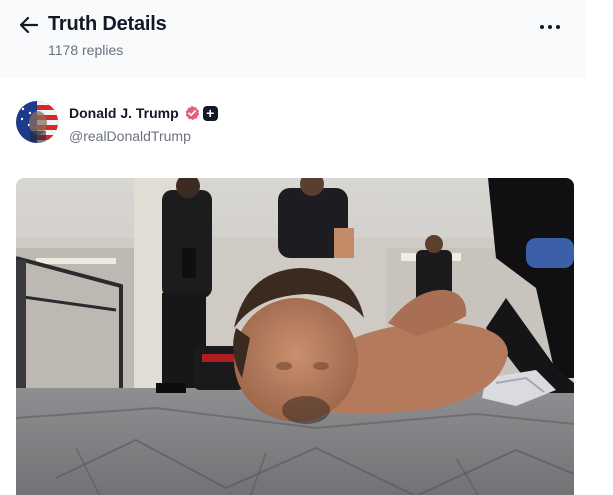  I want to click on flag-portrait-image, so click(37, 122).